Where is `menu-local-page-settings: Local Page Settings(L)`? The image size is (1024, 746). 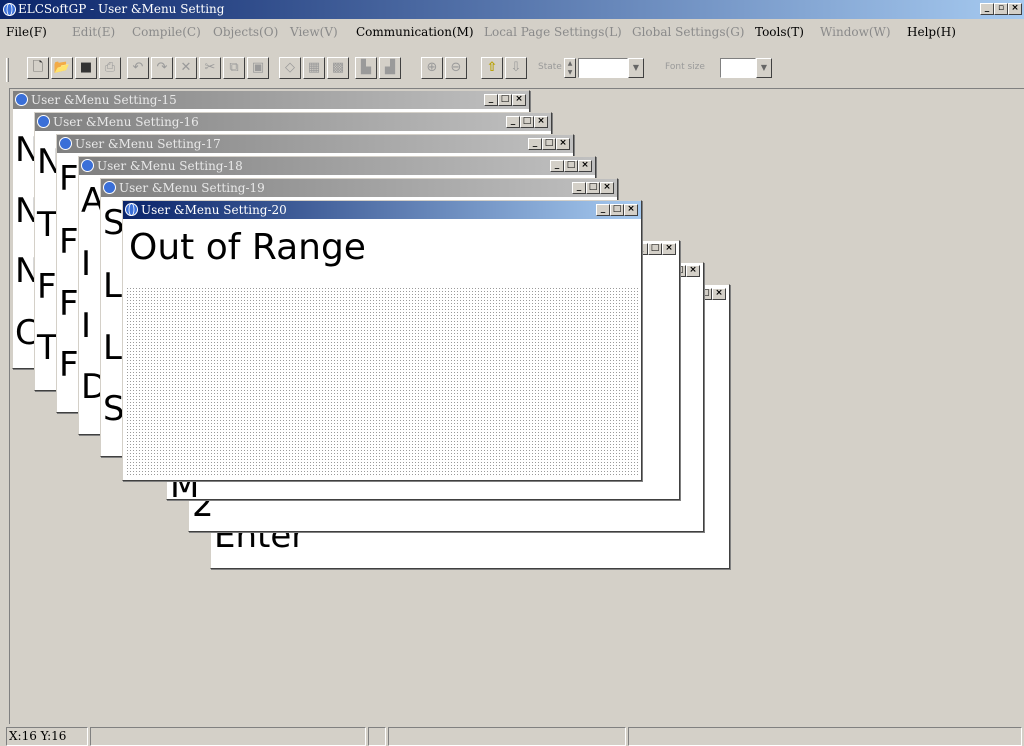
menu-local-page-settings: Local Page Settings(L) is located at coordinates (553, 32).